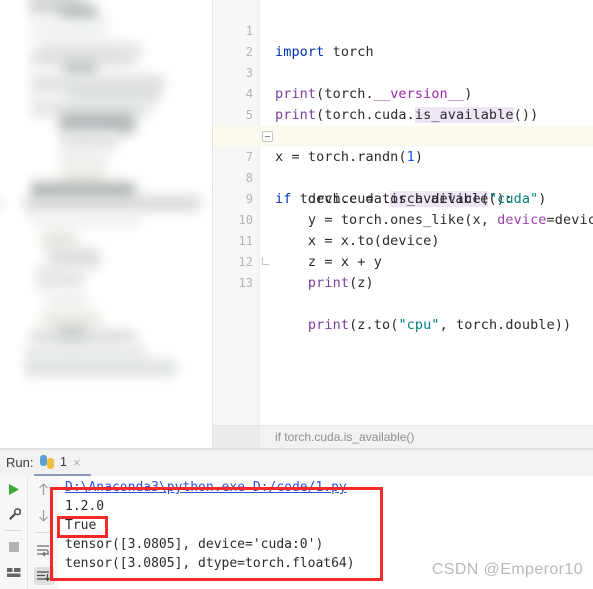 The width and height of the screenshot is (593, 589). Describe the element at coordinates (47, 462) in the screenshot. I see `python-icon` at that location.